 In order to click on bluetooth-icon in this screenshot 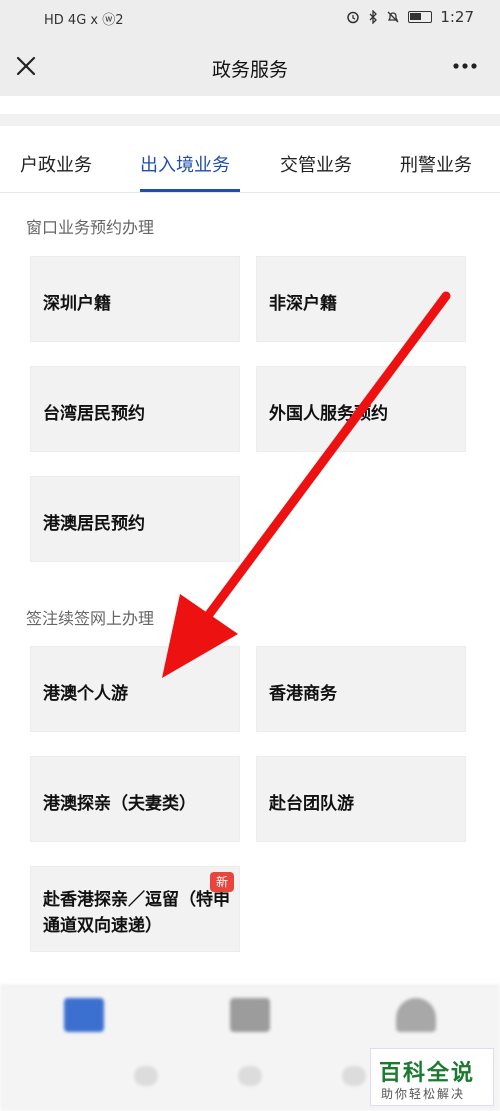, I will do `click(373, 17)`.